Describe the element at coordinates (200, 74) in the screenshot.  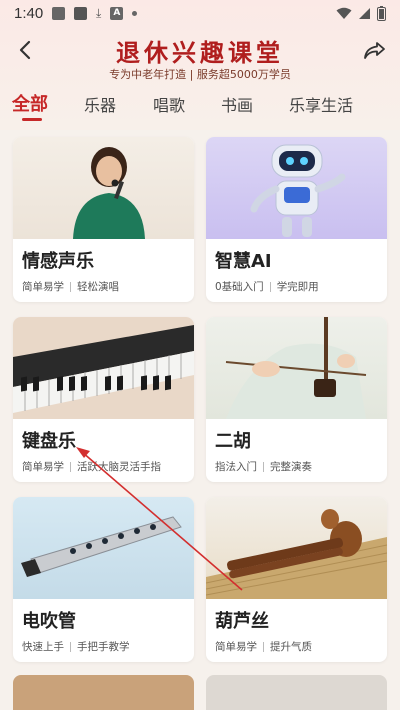
I see `page-subtitle: 专为中老年打造 | 服务超5000万学员` at that location.